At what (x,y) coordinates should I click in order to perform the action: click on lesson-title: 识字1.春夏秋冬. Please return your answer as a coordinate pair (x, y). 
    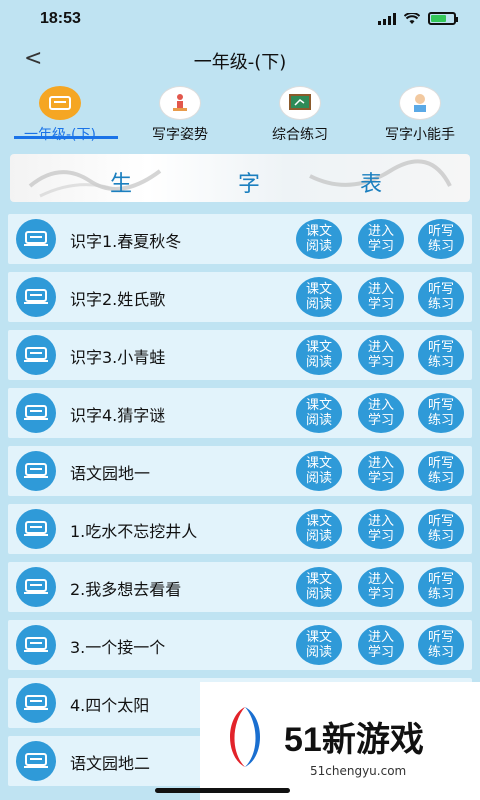
    Looking at the image, I should click on (126, 241).